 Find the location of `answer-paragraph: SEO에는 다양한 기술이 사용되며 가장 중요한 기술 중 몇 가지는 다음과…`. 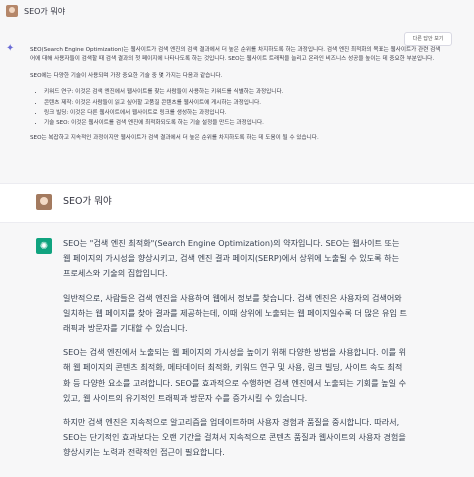

answer-paragraph: SEO에는 다양한 기술이 사용되며 가장 중요한 기술 중 몇 가지는 다음과… is located at coordinates (126, 75).